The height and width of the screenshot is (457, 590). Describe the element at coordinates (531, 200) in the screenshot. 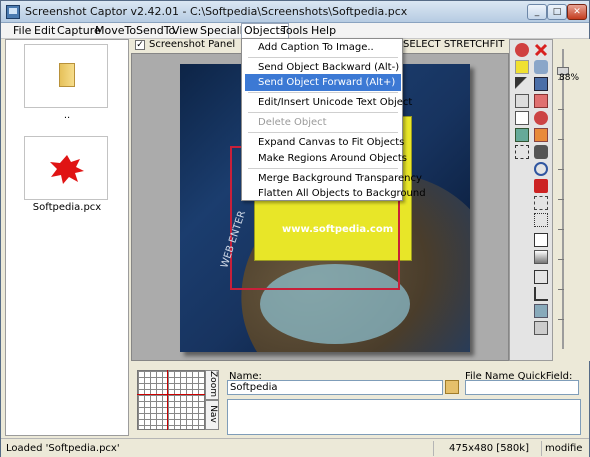

I see `tool-strip` at that location.